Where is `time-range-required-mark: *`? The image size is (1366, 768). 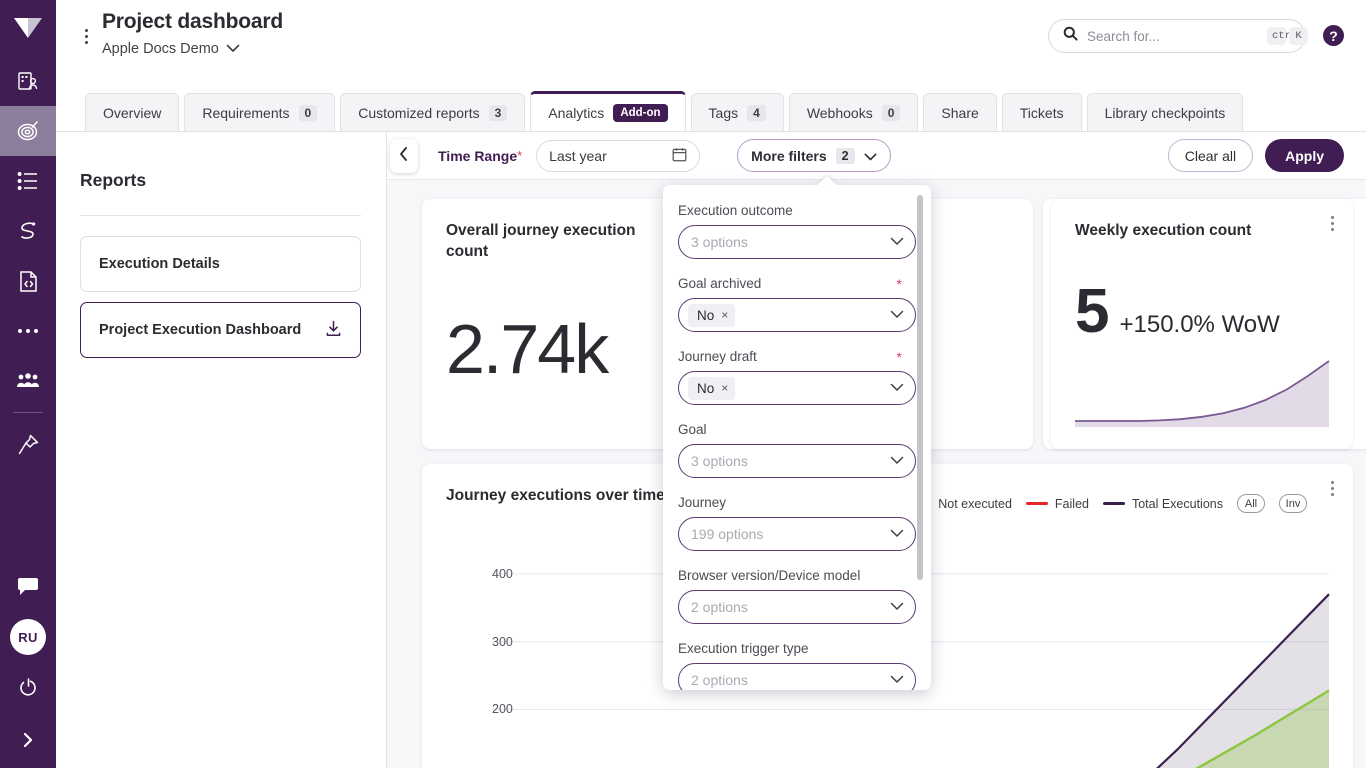
time-range-required-mark: * is located at coordinates (520, 155).